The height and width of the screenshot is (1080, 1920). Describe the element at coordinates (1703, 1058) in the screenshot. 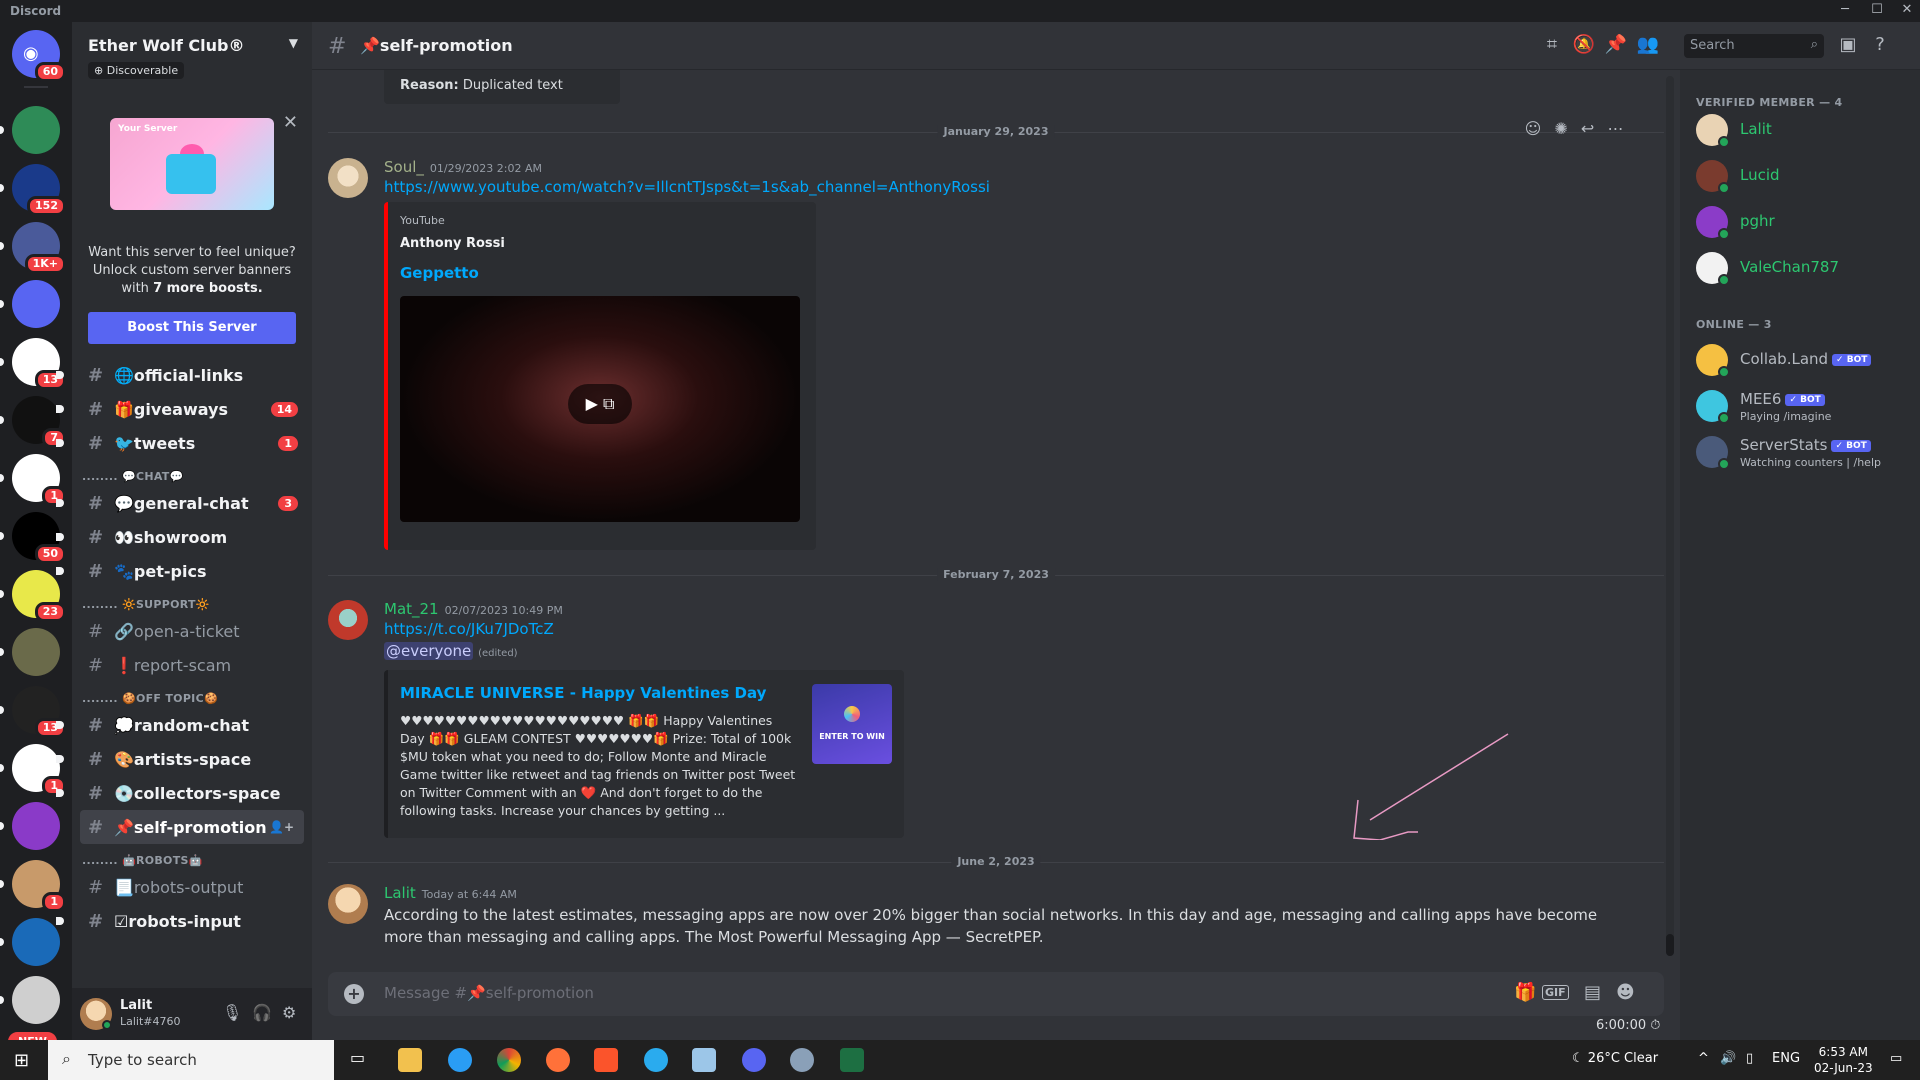

I see `tray-chevron-icon: ^` at that location.